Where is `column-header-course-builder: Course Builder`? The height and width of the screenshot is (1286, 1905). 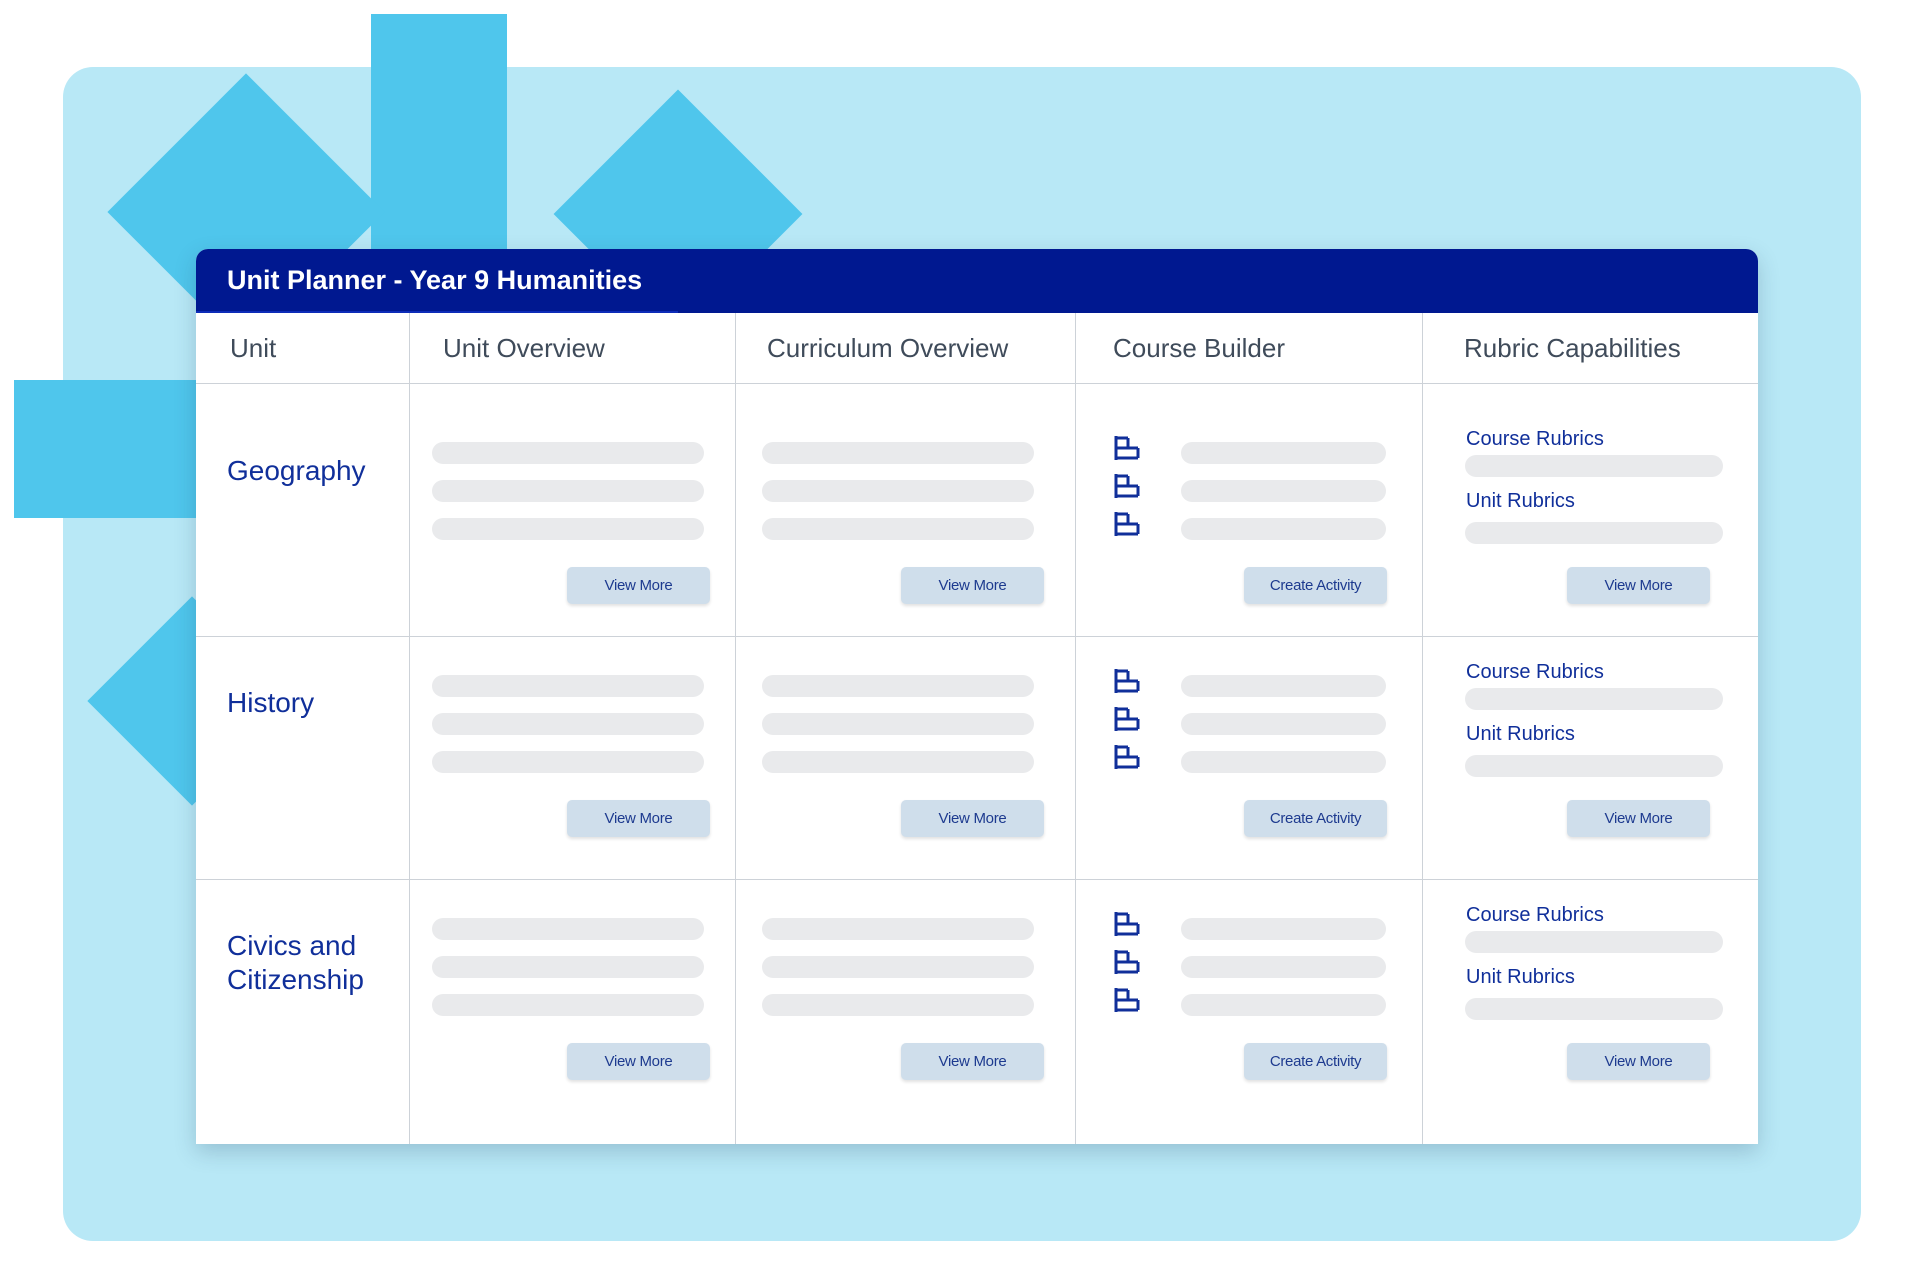 column-header-course-builder: Course Builder is located at coordinates (1199, 348).